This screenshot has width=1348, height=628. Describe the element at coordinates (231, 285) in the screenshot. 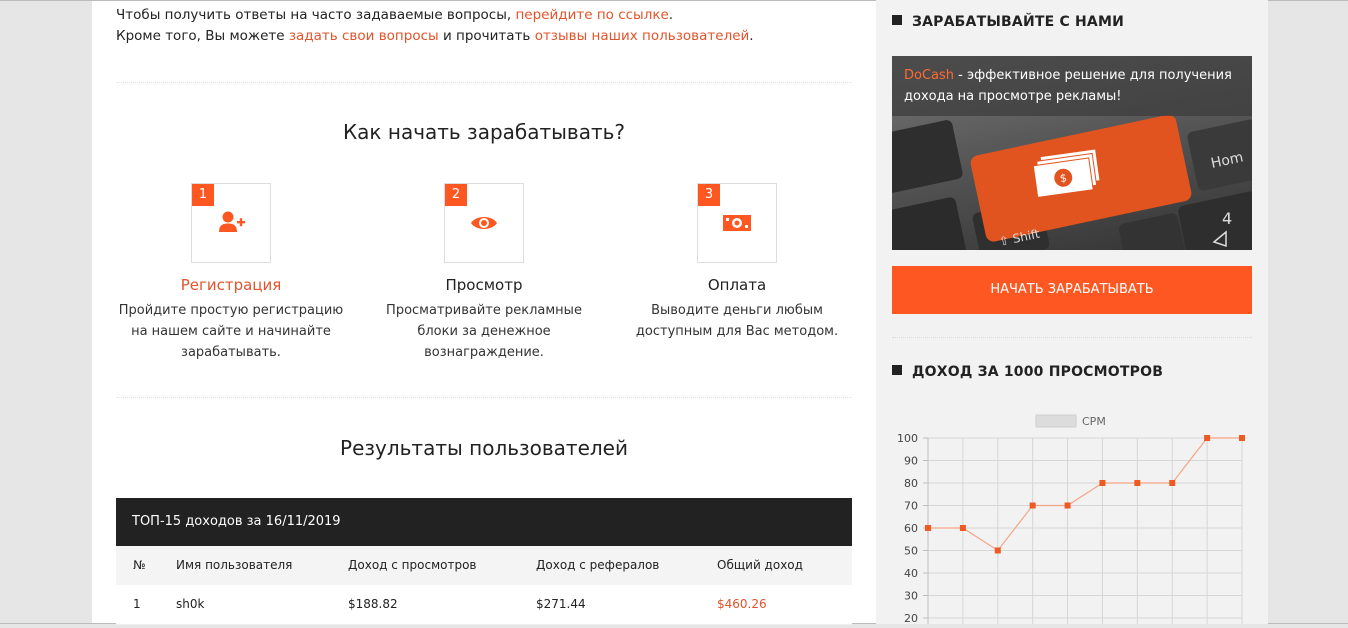

I see `step-title: Регистрация` at that location.